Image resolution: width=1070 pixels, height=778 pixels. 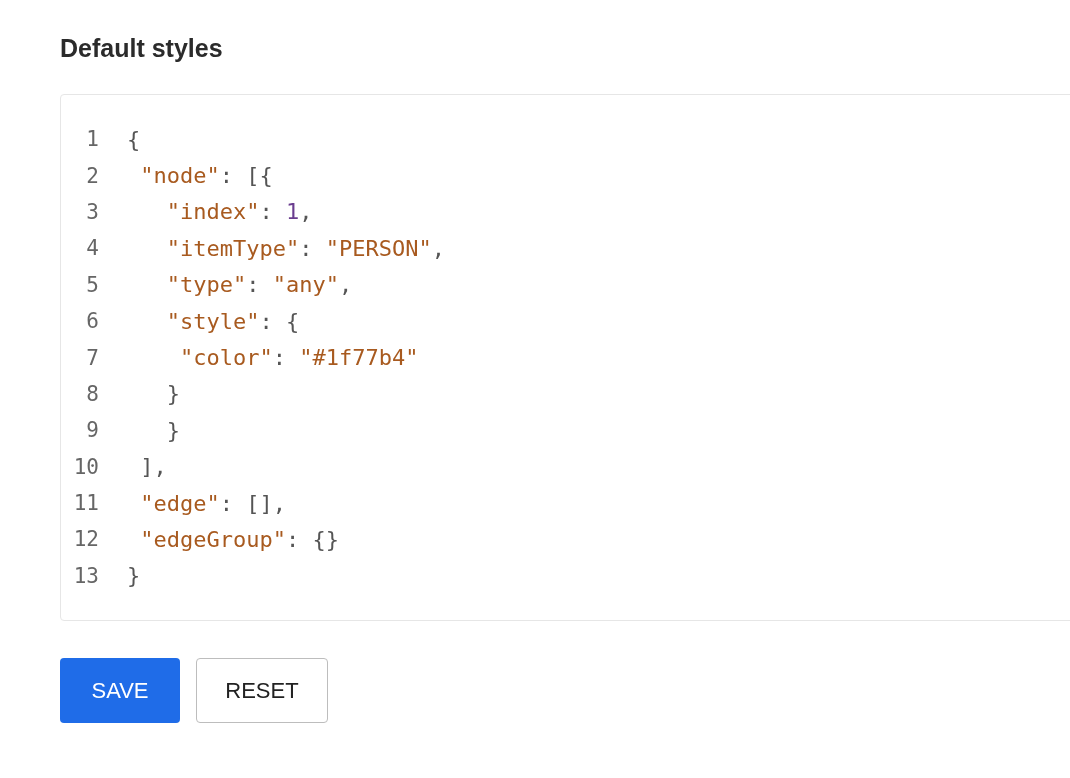 What do you see at coordinates (92, 357) in the screenshot?
I see `line-number: 7` at bounding box center [92, 357].